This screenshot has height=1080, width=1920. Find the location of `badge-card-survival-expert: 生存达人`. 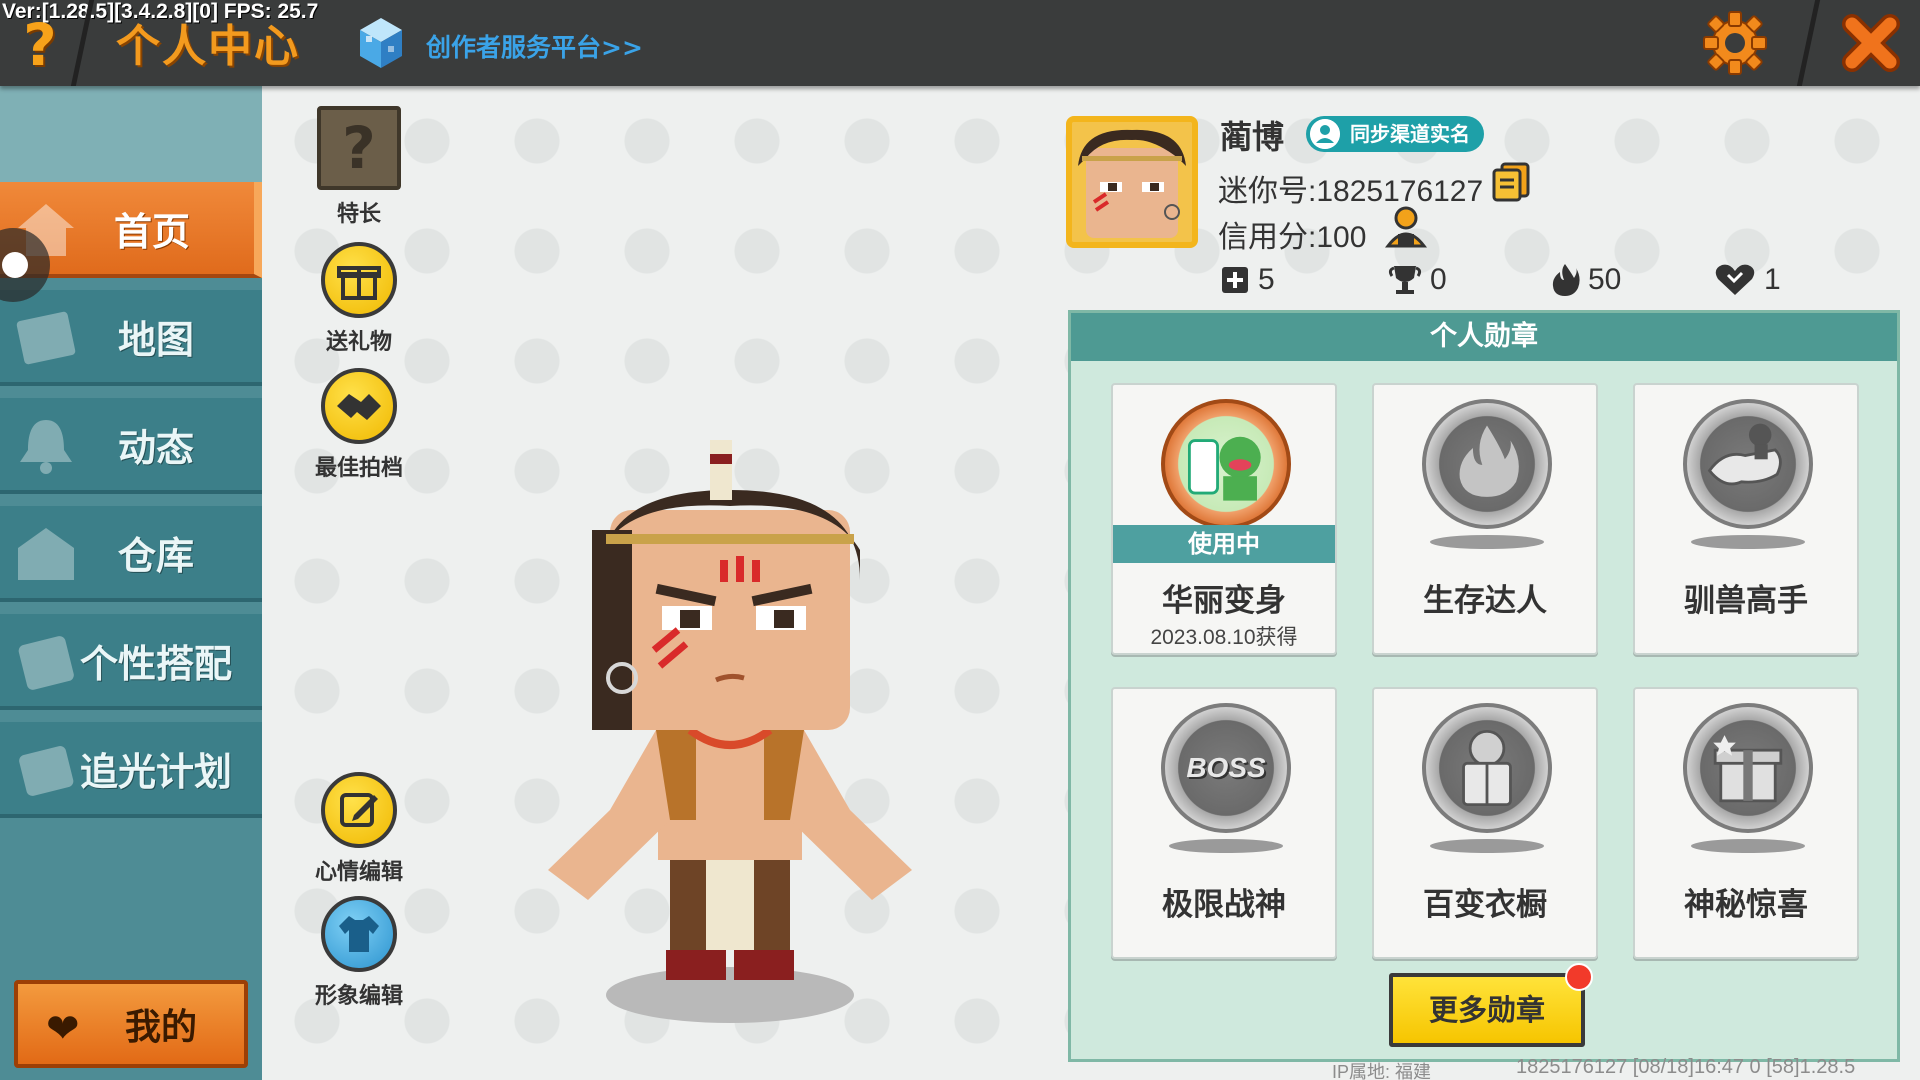

badge-card-survival-expert: 生存达人 is located at coordinates (1485, 519).